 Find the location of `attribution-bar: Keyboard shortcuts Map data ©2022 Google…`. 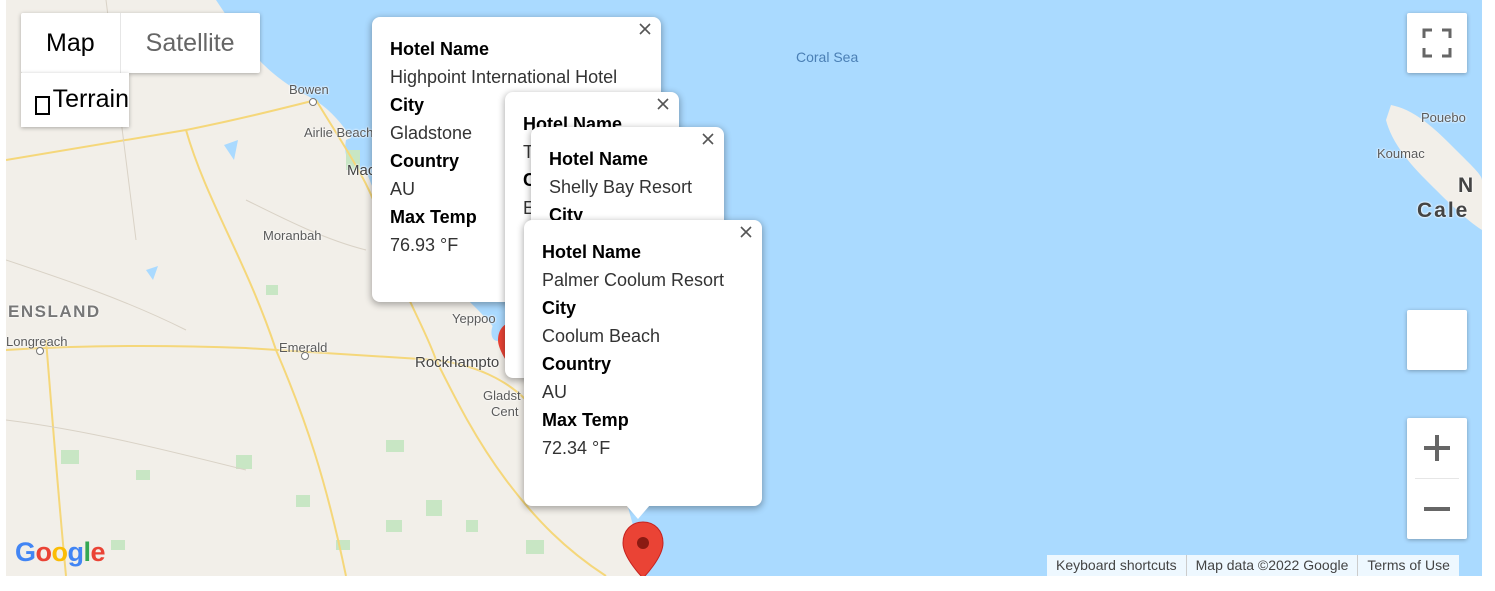

attribution-bar: Keyboard shortcuts Map data ©2022 Google… is located at coordinates (1253, 565).